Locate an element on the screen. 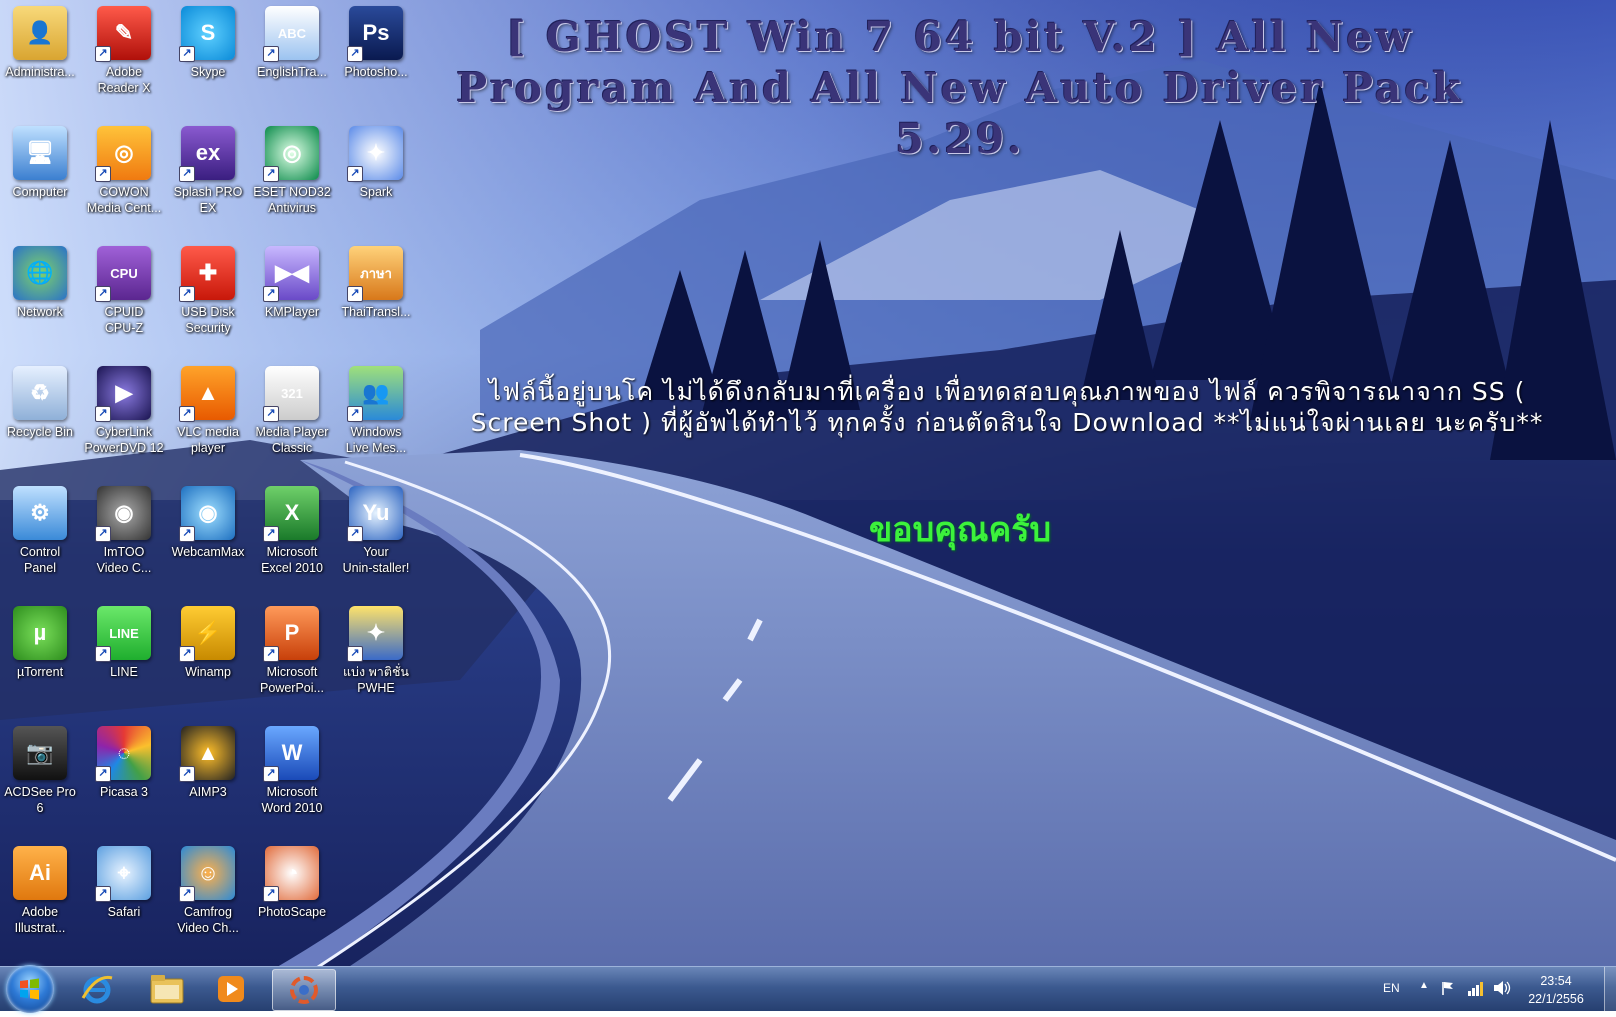  desktop-icon: ✎ ↗ Adobe Reader X is located at coordinates (124, 51).